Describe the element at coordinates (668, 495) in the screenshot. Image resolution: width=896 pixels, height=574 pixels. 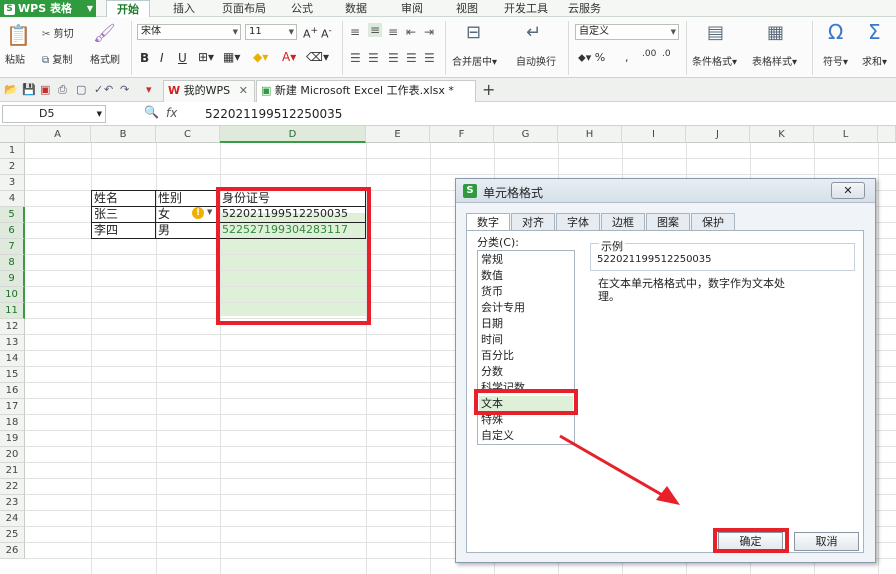
I see `arrow-head` at that location.